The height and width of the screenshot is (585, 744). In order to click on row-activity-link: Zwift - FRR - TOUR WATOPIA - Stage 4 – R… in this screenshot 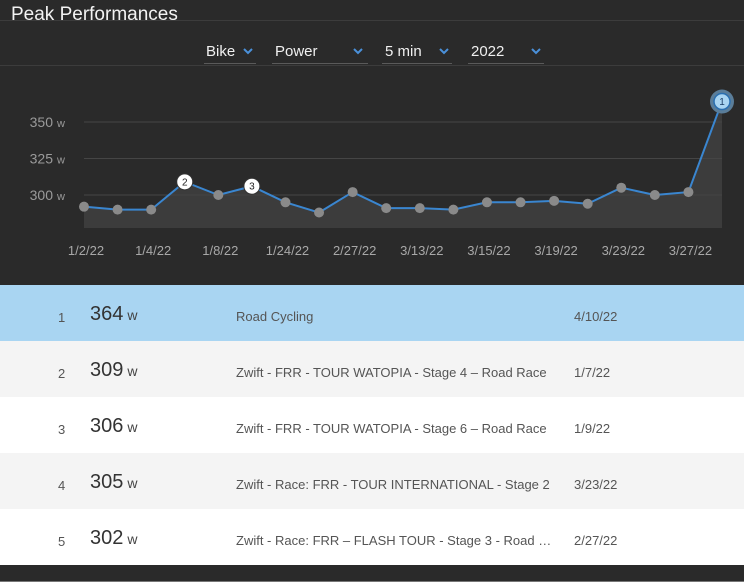, I will do `click(394, 372)`.